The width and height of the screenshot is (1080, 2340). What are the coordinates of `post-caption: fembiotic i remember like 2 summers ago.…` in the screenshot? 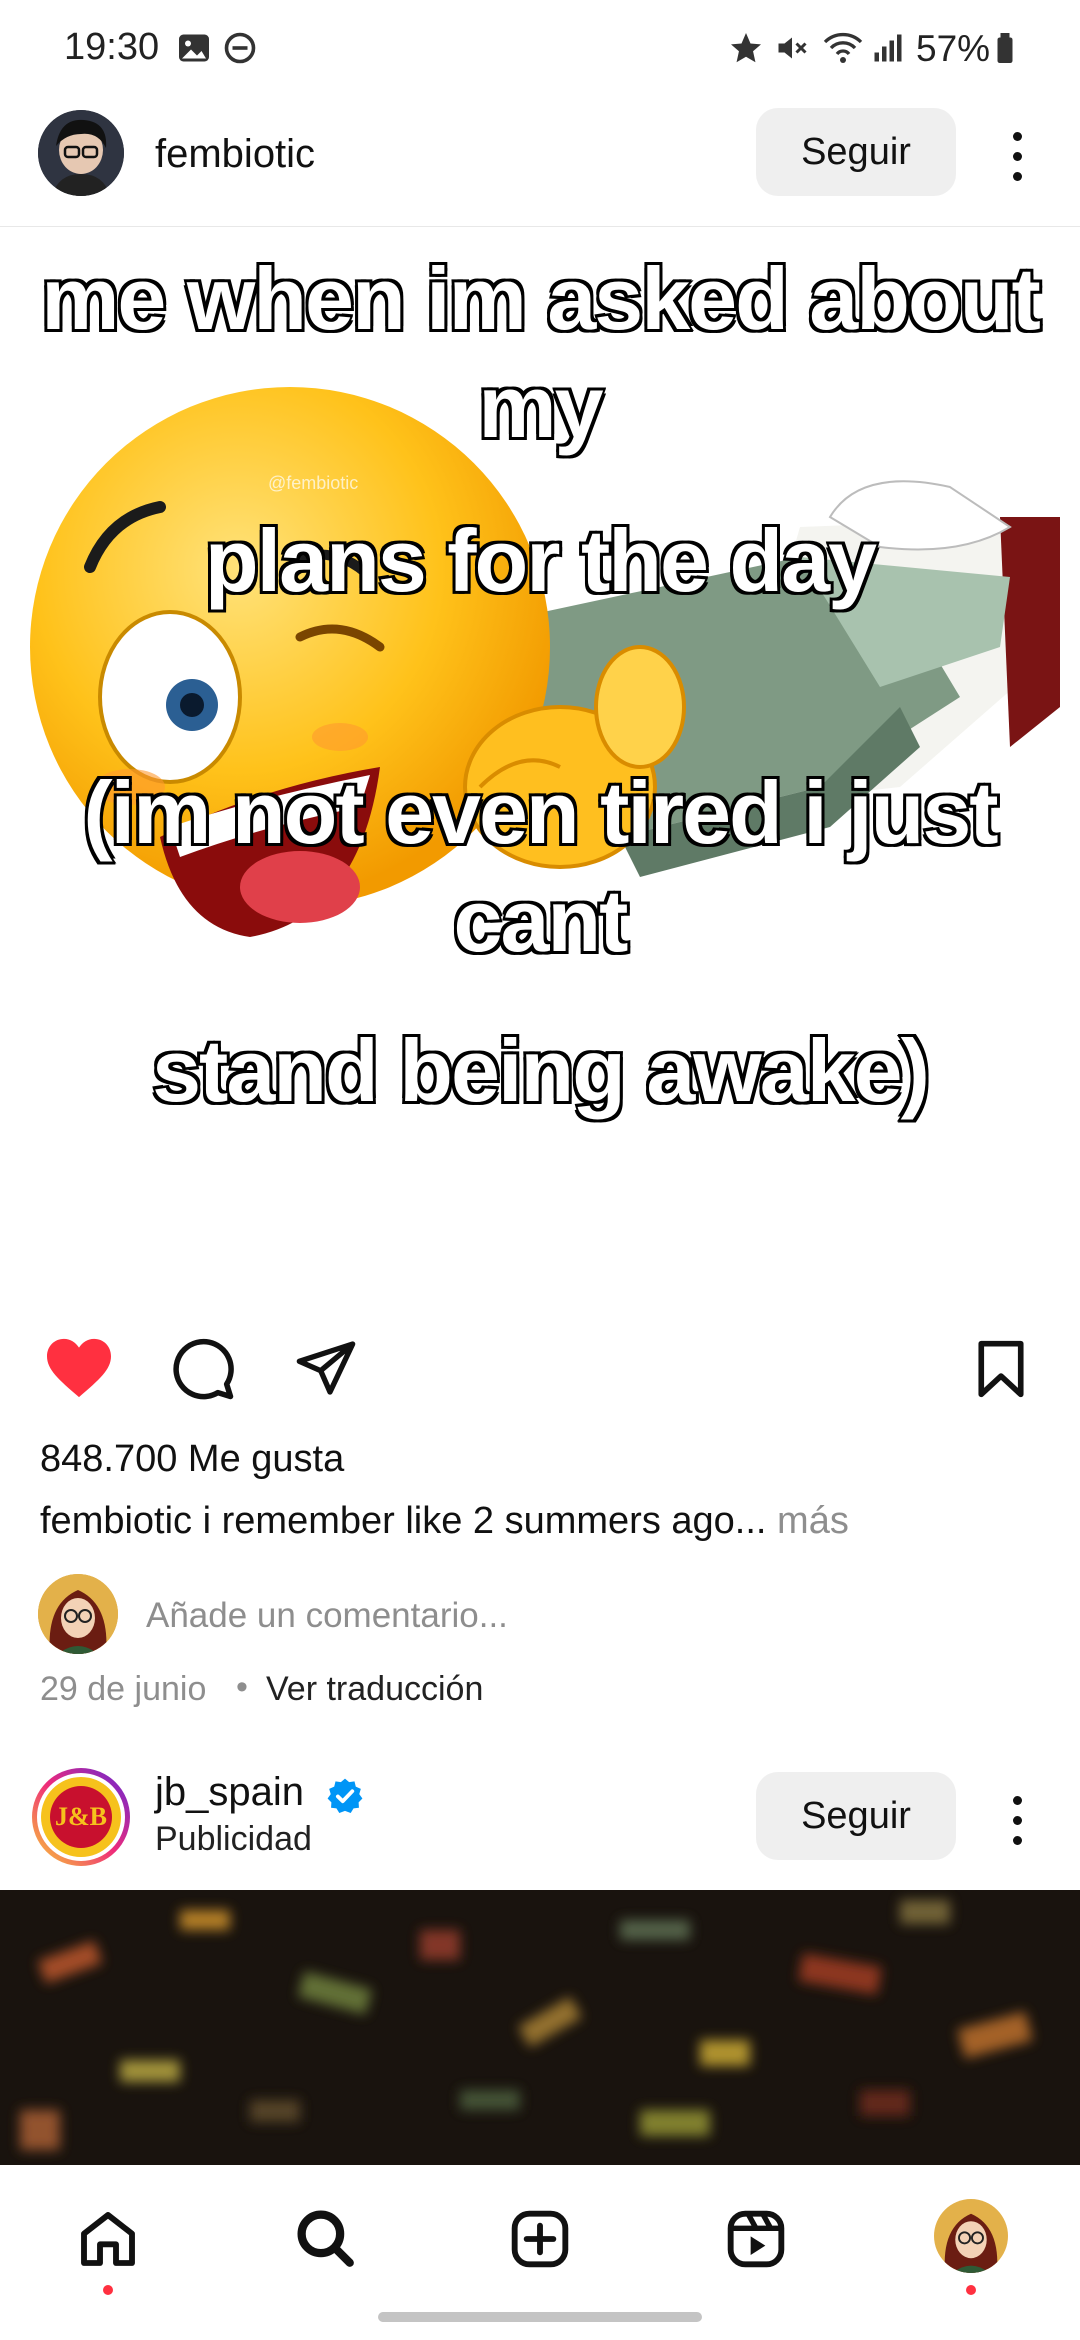 It's located at (444, 1521).